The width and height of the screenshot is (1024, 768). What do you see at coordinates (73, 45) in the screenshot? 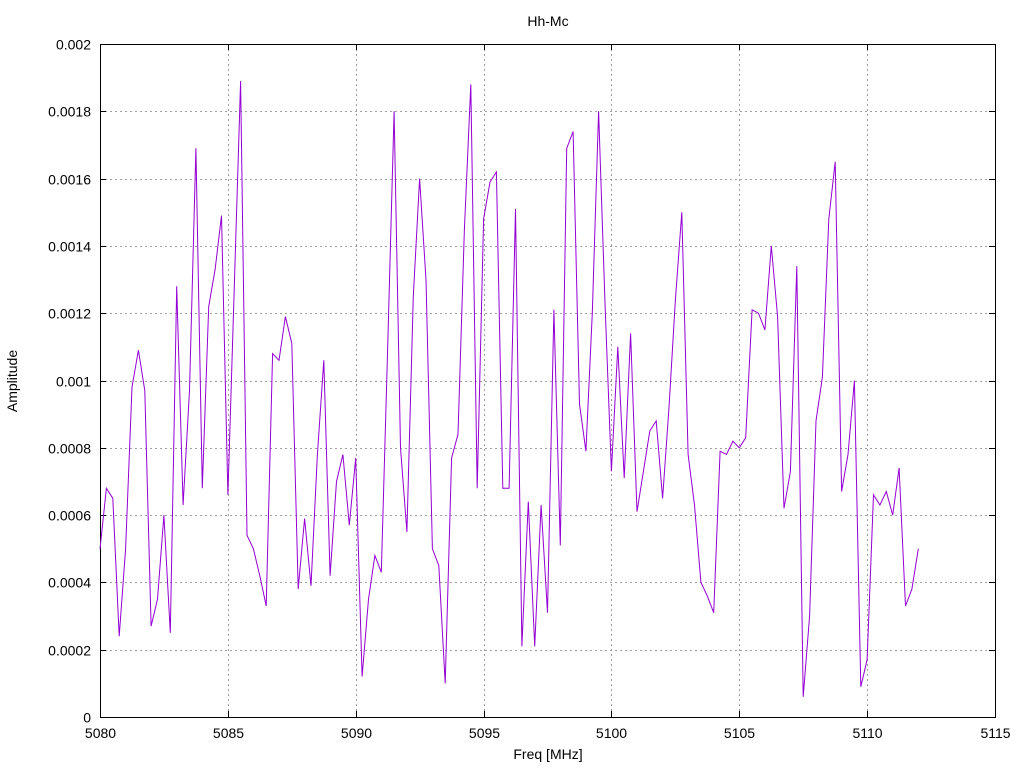
I see `y-tick-label: 0.002` at bounding box center [73, 45].